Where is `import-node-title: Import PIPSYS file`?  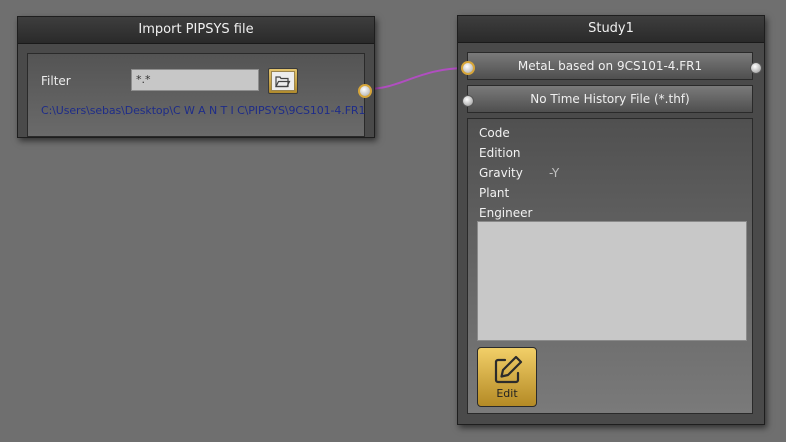
import-node-title: Import PIPSYS file is located at coordinates (196, 30).